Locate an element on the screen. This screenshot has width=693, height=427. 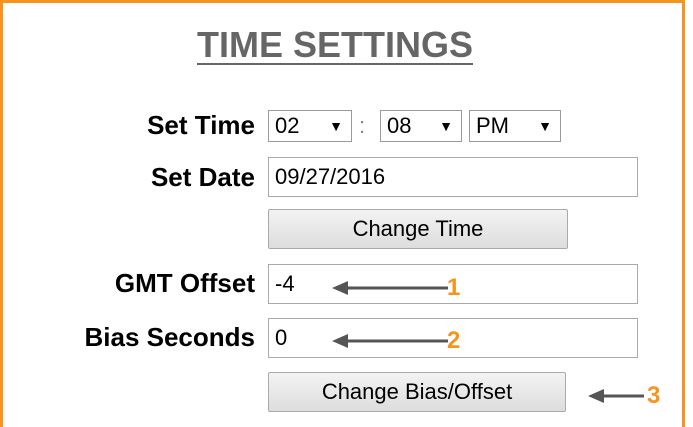
page-title: TIME SETTINGS is located at coordinates (334, 44).